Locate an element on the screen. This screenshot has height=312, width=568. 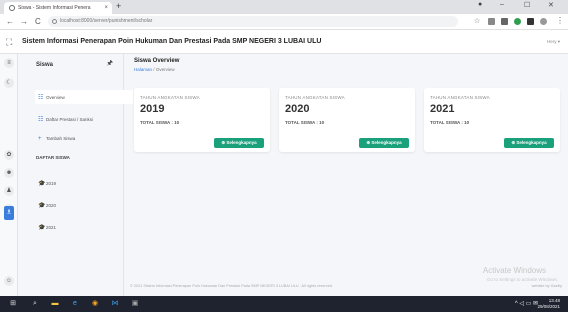
search-icon: ⌕ is located at coordinates (35, 304).